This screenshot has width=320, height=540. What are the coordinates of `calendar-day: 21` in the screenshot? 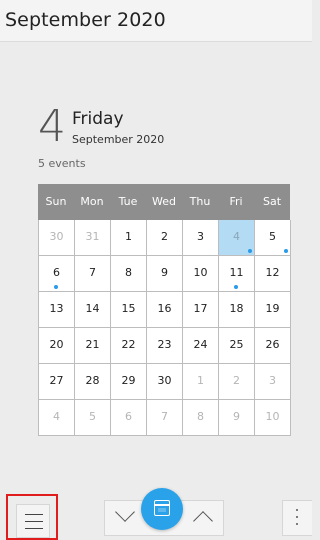 It's located at (93, 346).